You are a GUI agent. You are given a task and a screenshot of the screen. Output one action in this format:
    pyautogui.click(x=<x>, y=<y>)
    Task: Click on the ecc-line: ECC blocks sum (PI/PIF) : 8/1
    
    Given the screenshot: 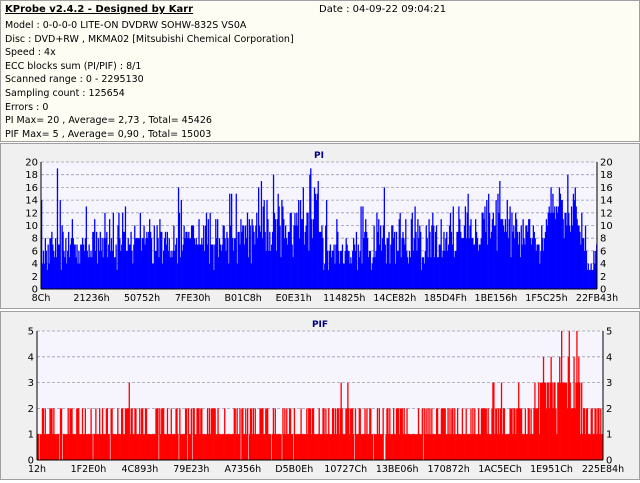 What is the action you would take?
    pyautogui.click(x=73, y=66)
    